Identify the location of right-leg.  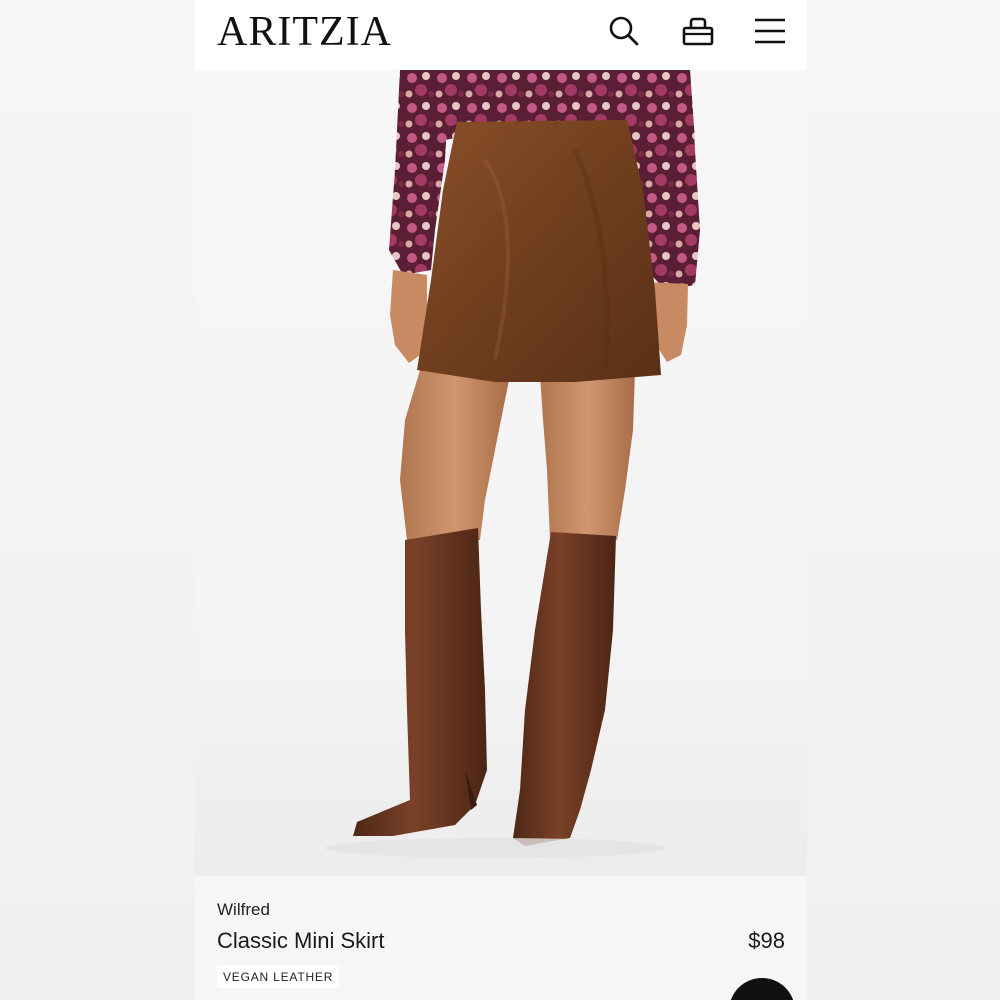
(587, 455).